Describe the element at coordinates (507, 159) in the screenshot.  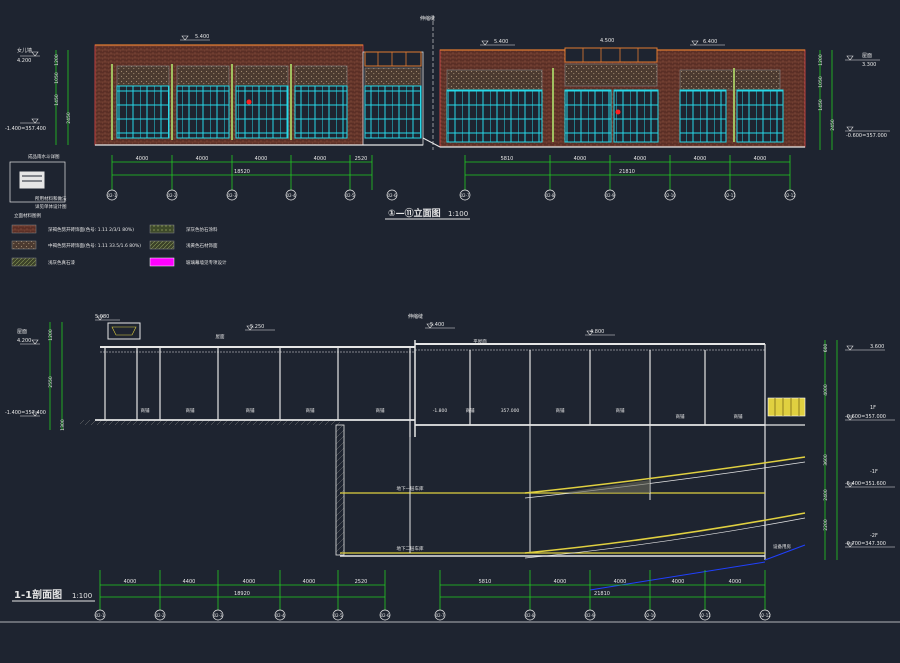
I see `elev-dim-right-1: 5810` at that location.